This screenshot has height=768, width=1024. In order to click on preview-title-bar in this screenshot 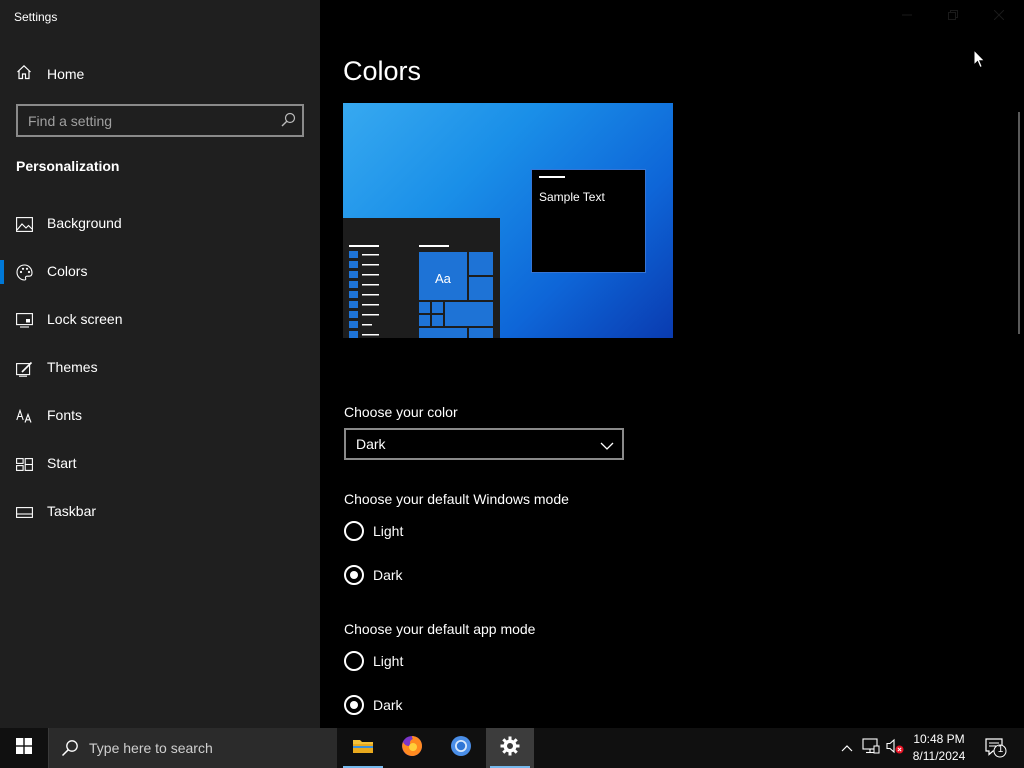, I will do `click(552, 177)`.